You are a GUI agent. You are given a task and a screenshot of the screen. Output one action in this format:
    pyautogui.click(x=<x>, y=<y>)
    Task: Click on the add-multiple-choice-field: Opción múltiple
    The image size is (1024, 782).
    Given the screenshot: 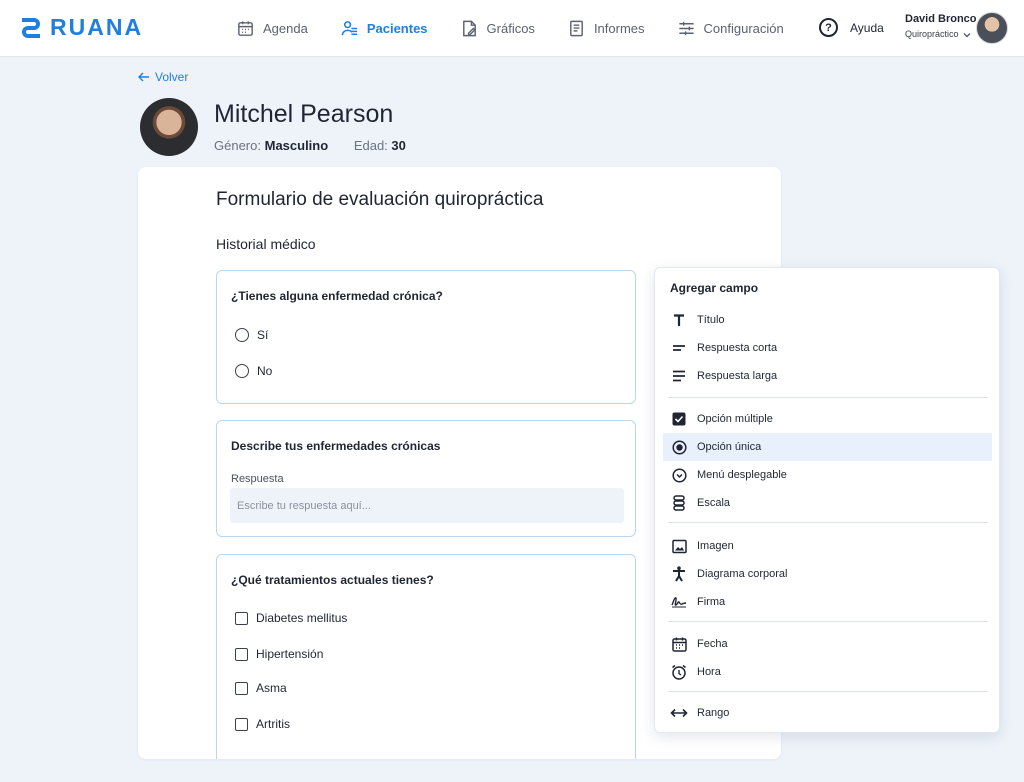 What is the action you would take?
    pyautogui.click(x=827, y=419)
    